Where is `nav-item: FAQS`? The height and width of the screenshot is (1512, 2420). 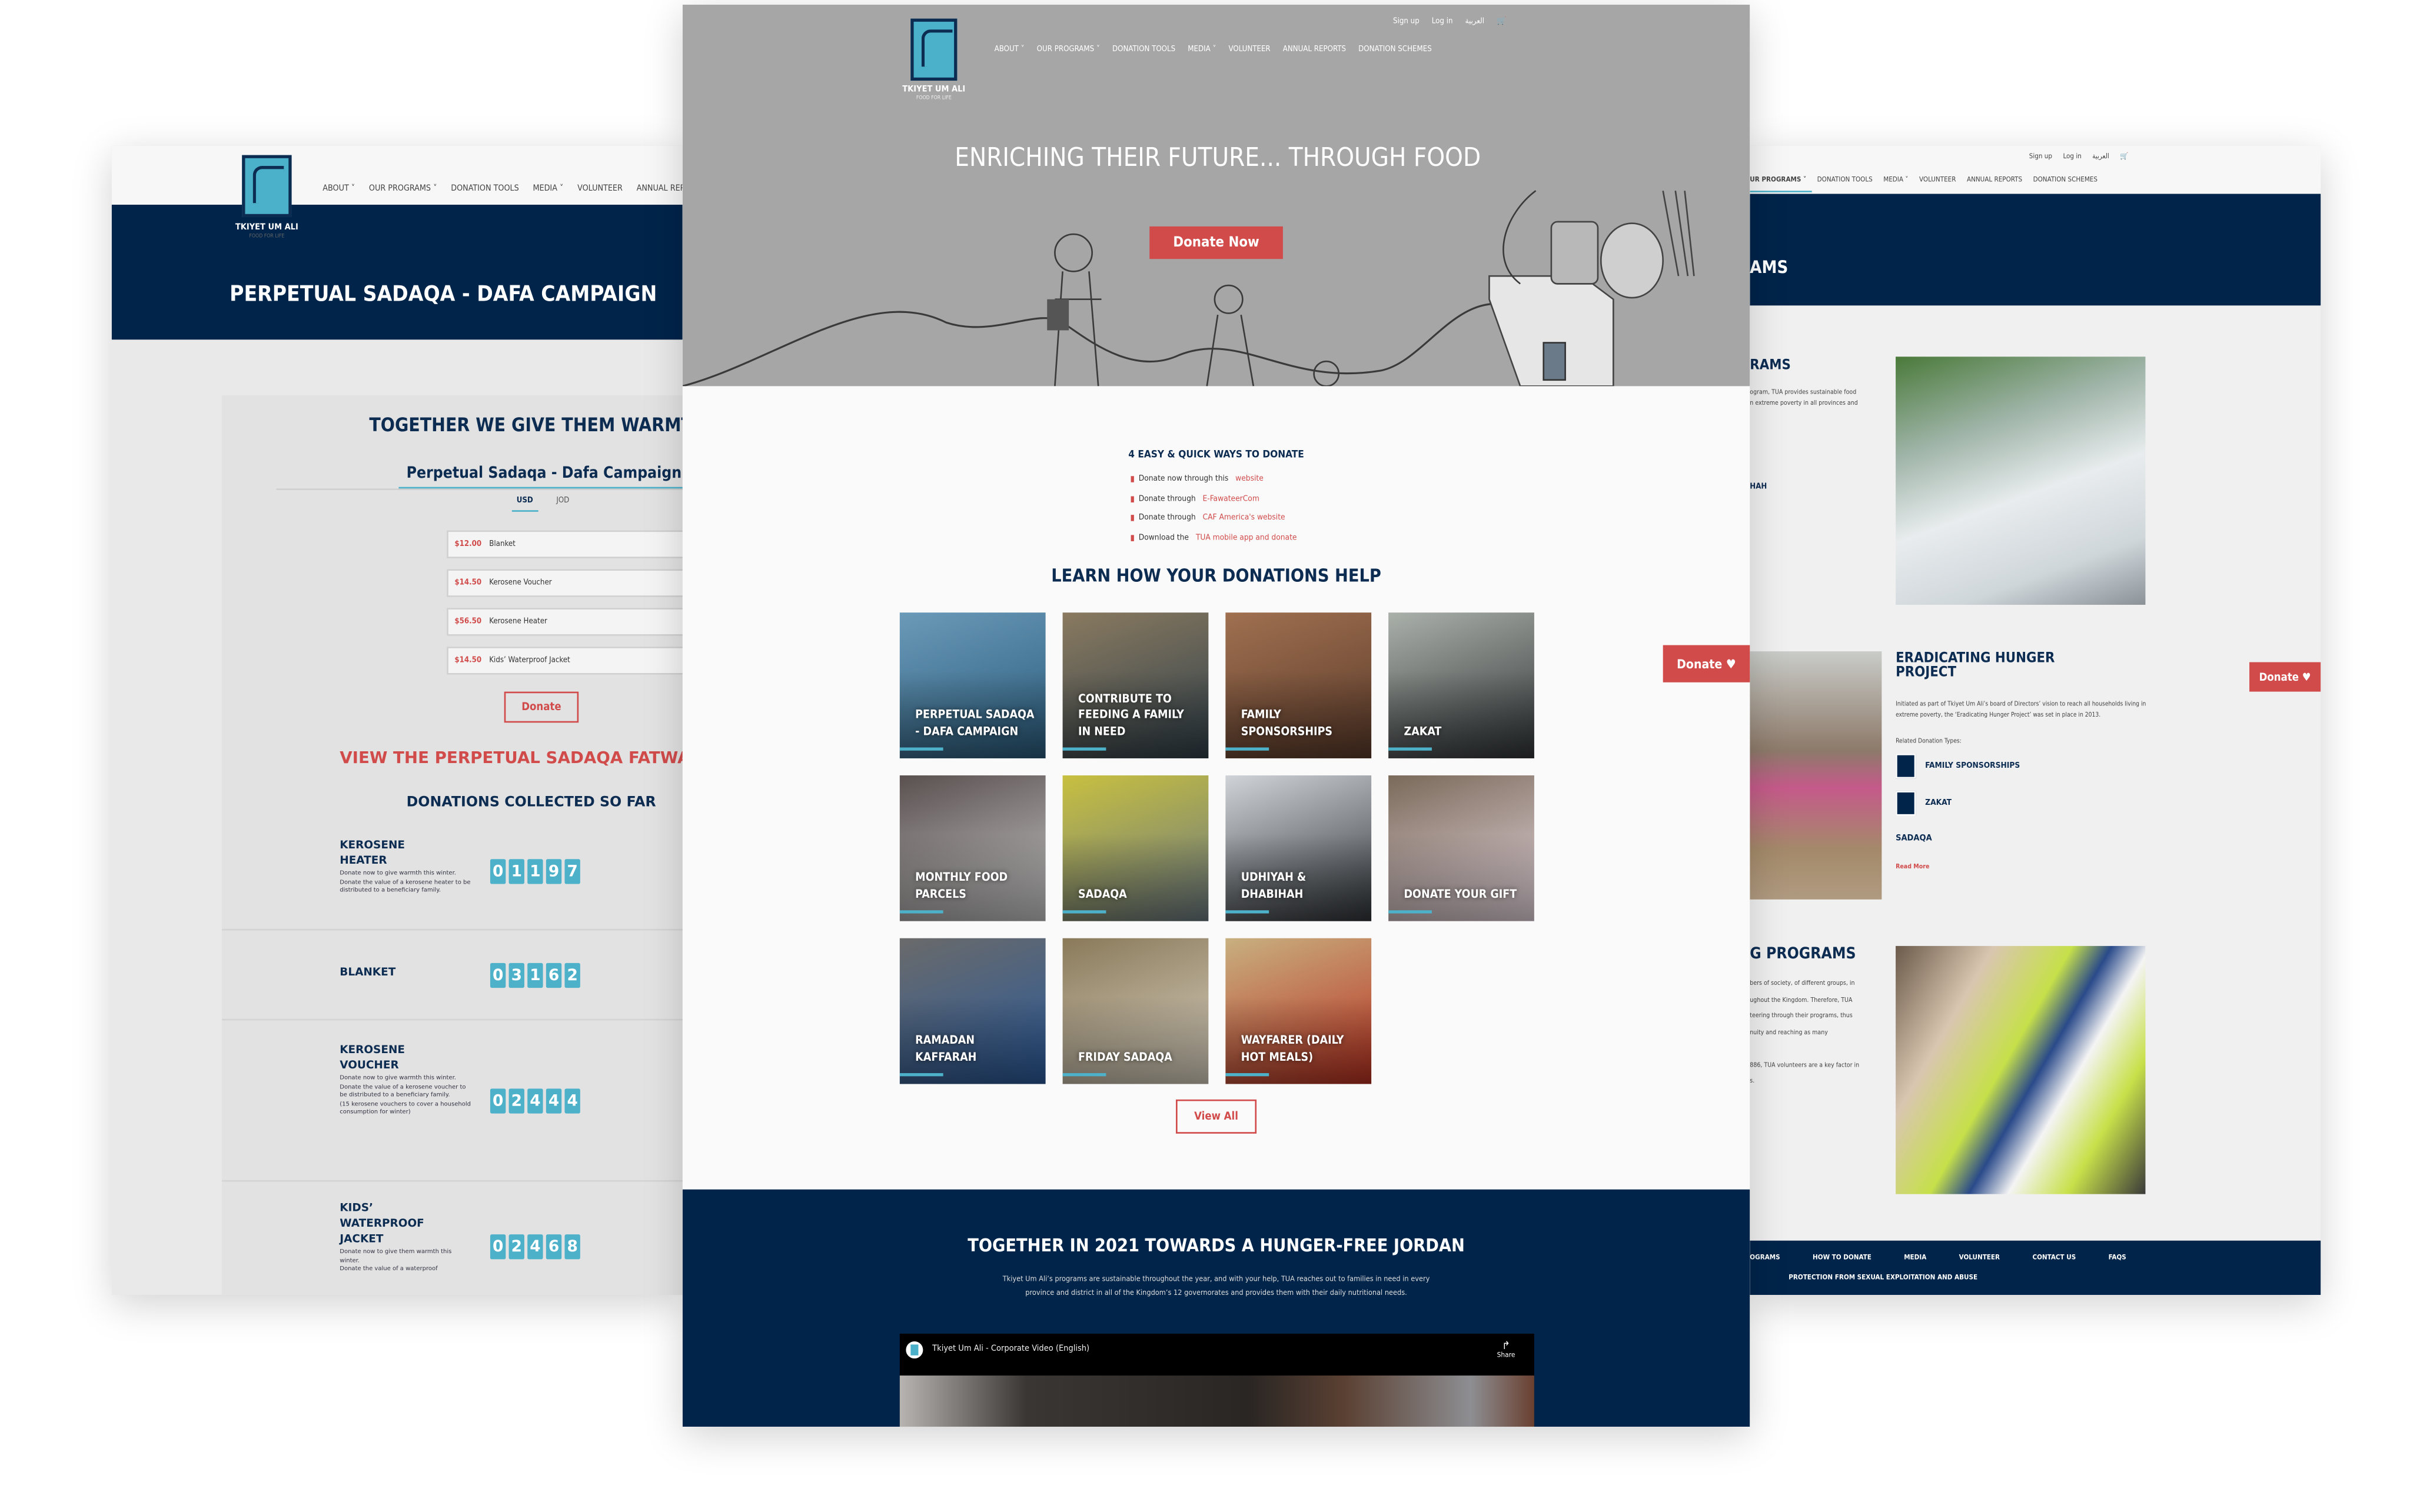
nav-item: FAQS is located at coordinates (2117, 1258).